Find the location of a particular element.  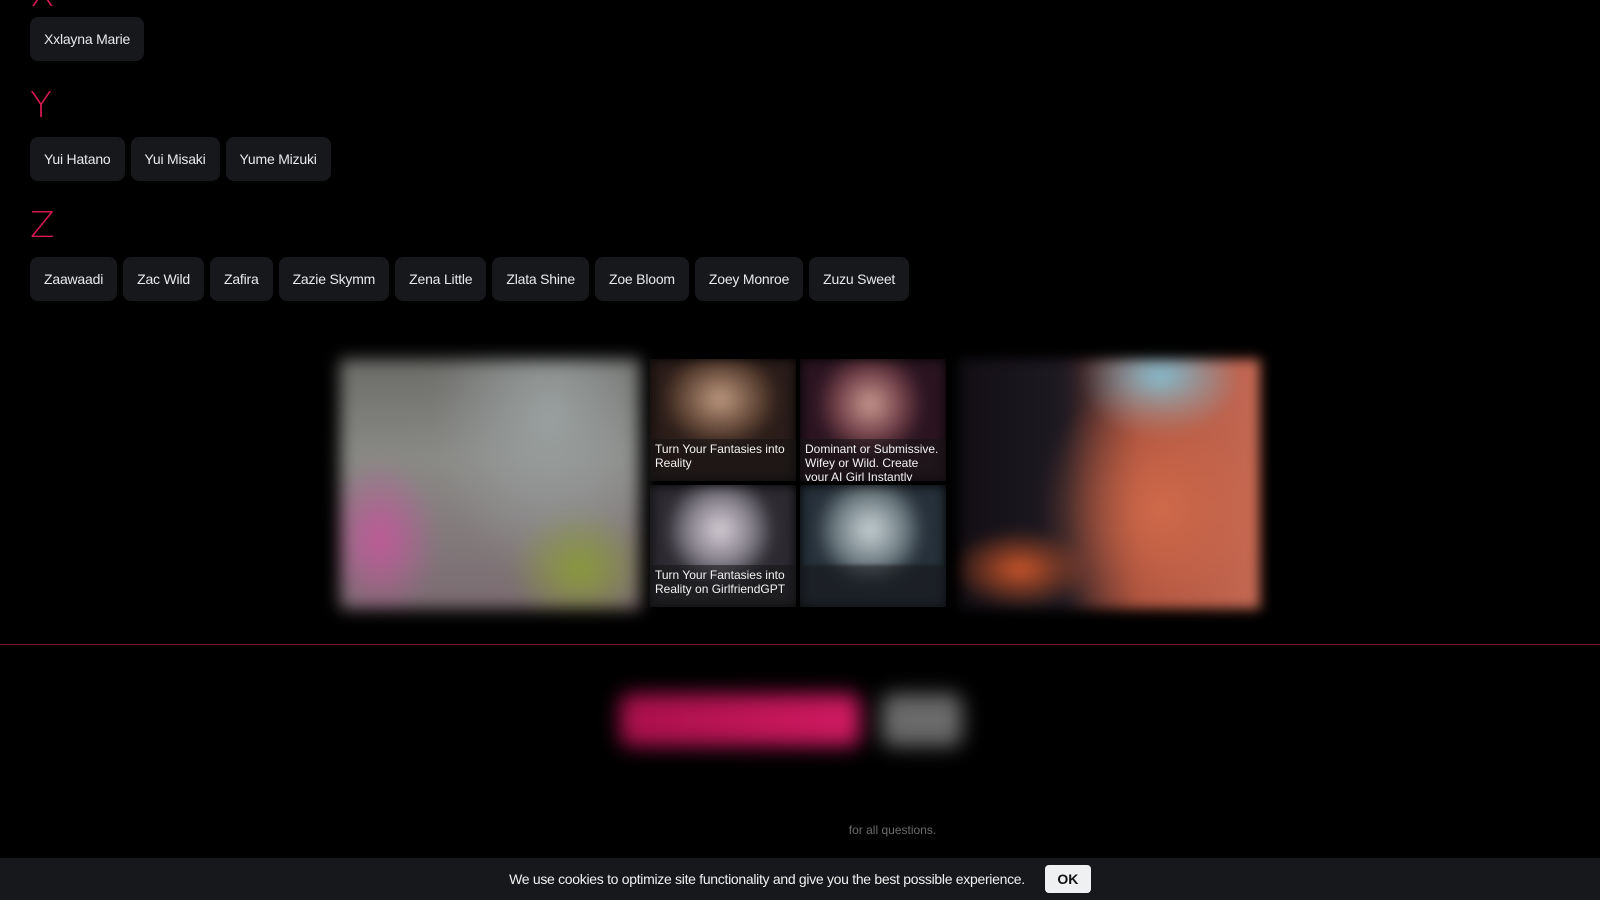

model-chip: Zlata Shine is located at coordinates (540, 279).